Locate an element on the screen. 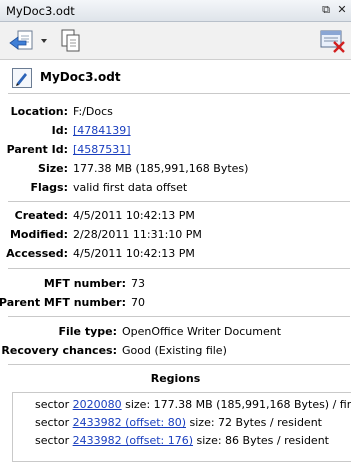 This screenshot has height=462, width=351. region-text: size: 72 Bytes / resident is located at coordinates (255, 422).